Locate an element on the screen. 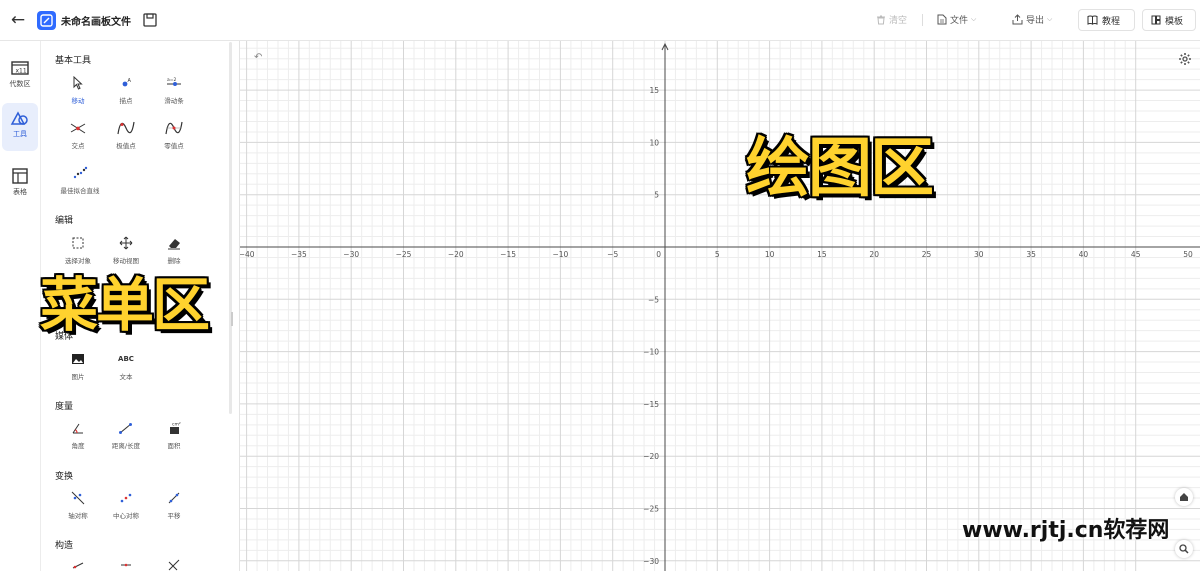 This screenshot has width=1200, height=571. tool-extremum: 极值点 is located at coordinates (126, 135).